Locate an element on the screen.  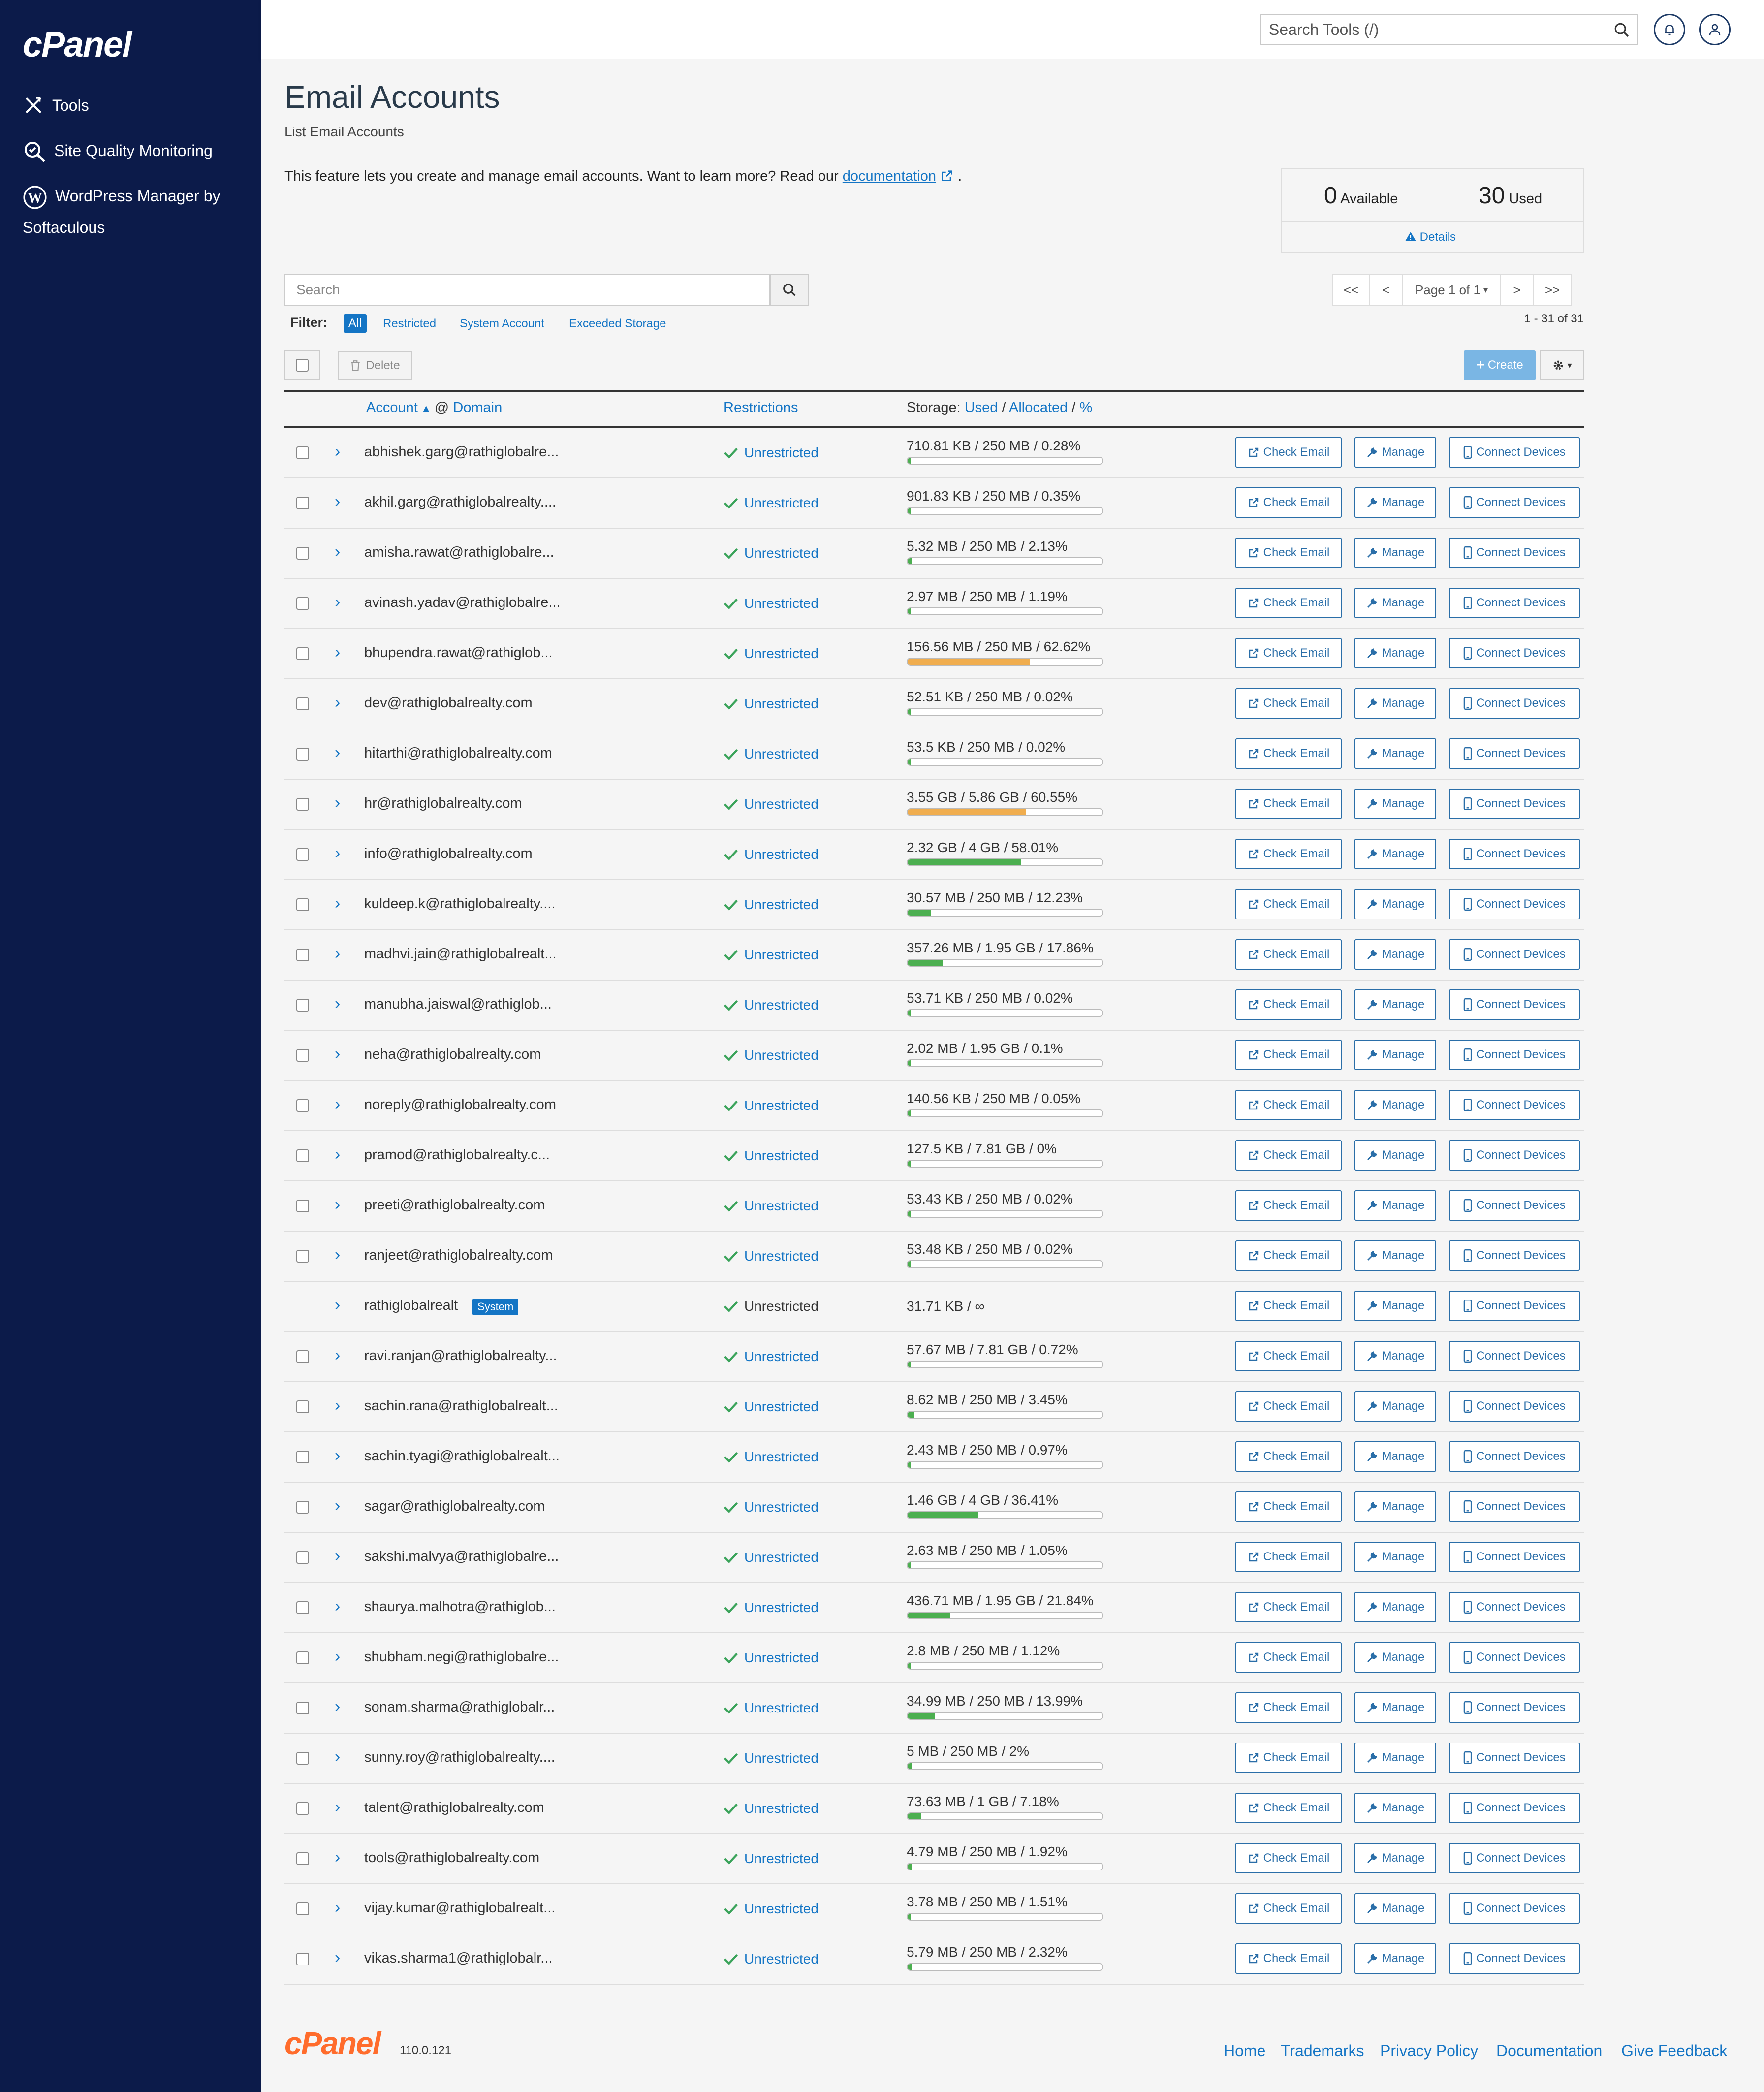
sort-domain: Domain is located at coordinates (477, 408).